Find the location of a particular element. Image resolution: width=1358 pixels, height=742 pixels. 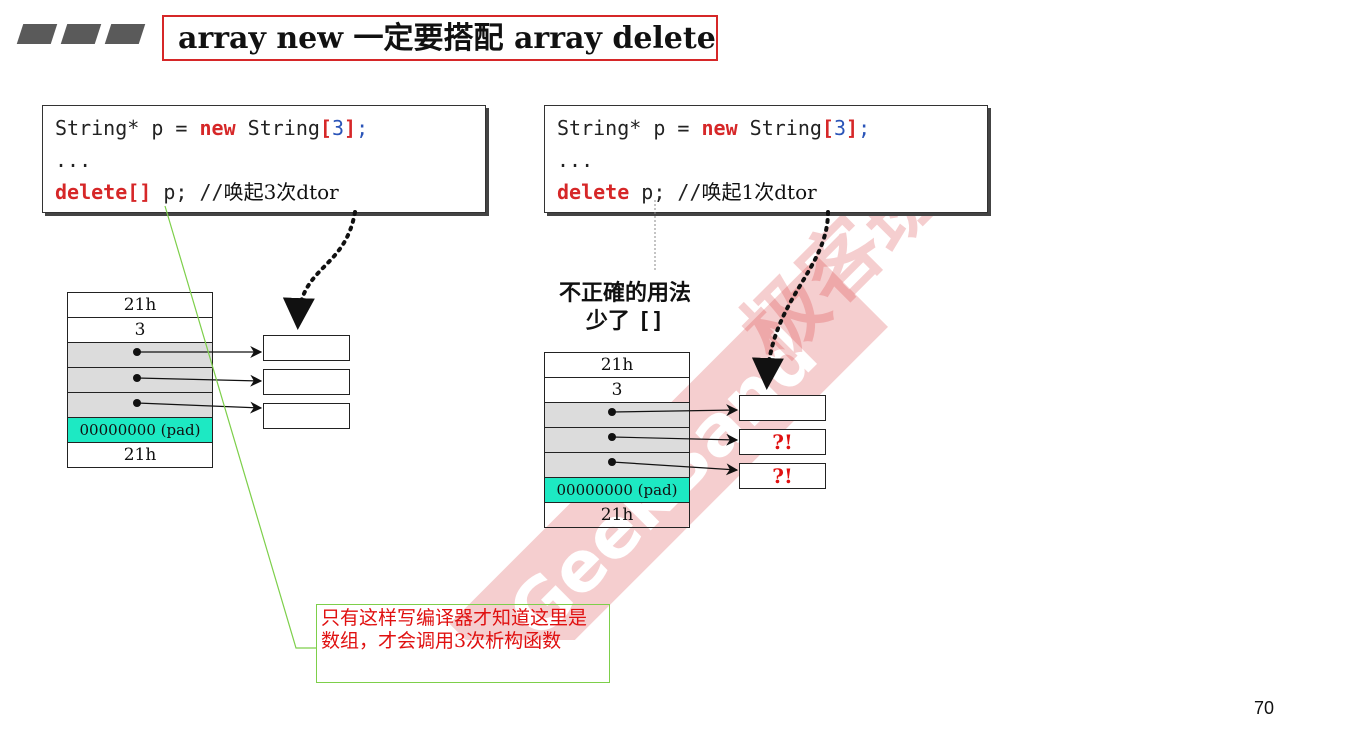

right-dtor-dotted-arrow is located at coordinates (790, 300).